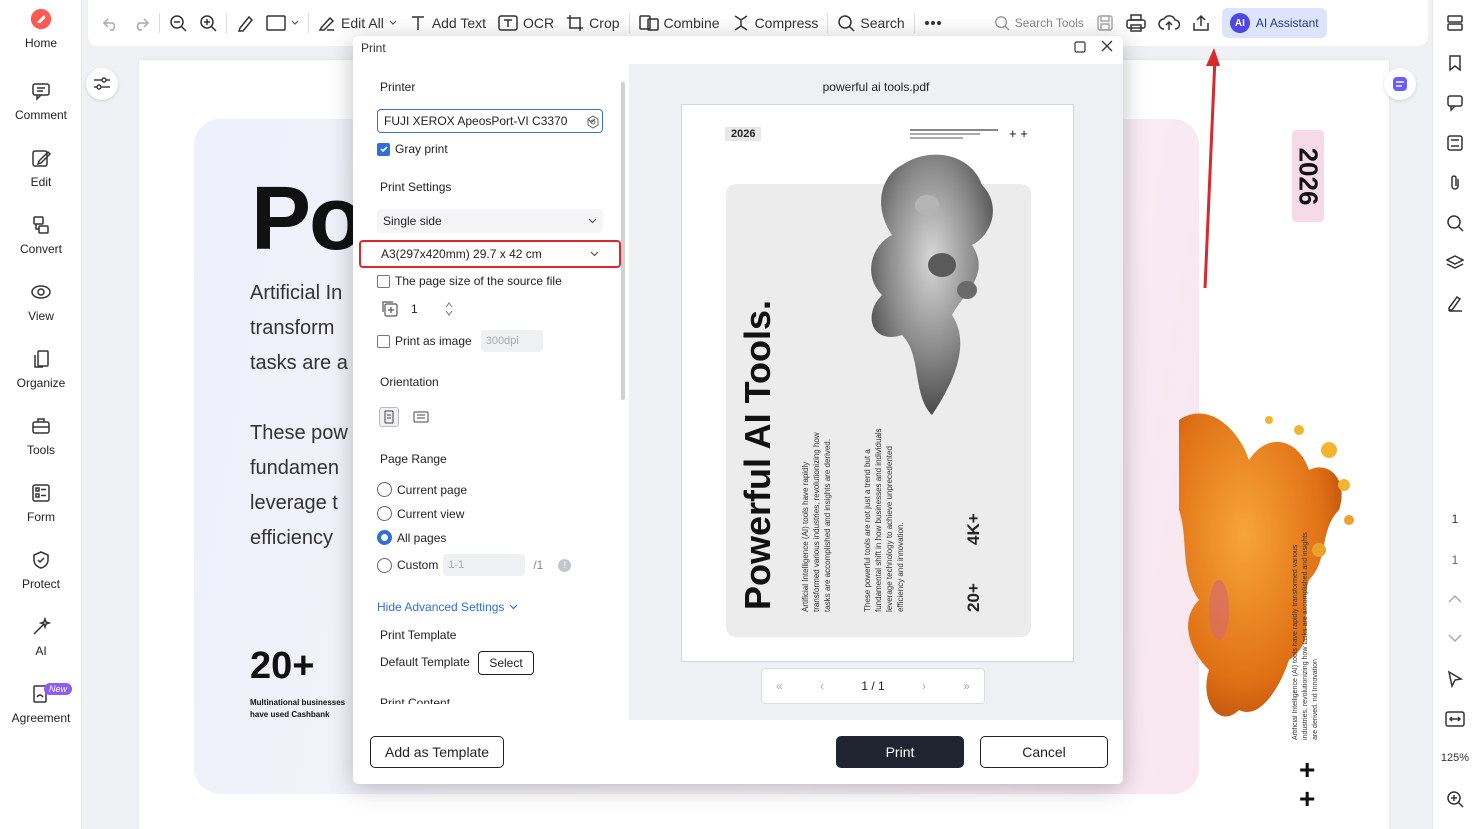  What do you see at coordinates (41, 713) in the screenshot?
I see `sidebar-item-agreement: New Agreement` at bounding box center [41, 713].